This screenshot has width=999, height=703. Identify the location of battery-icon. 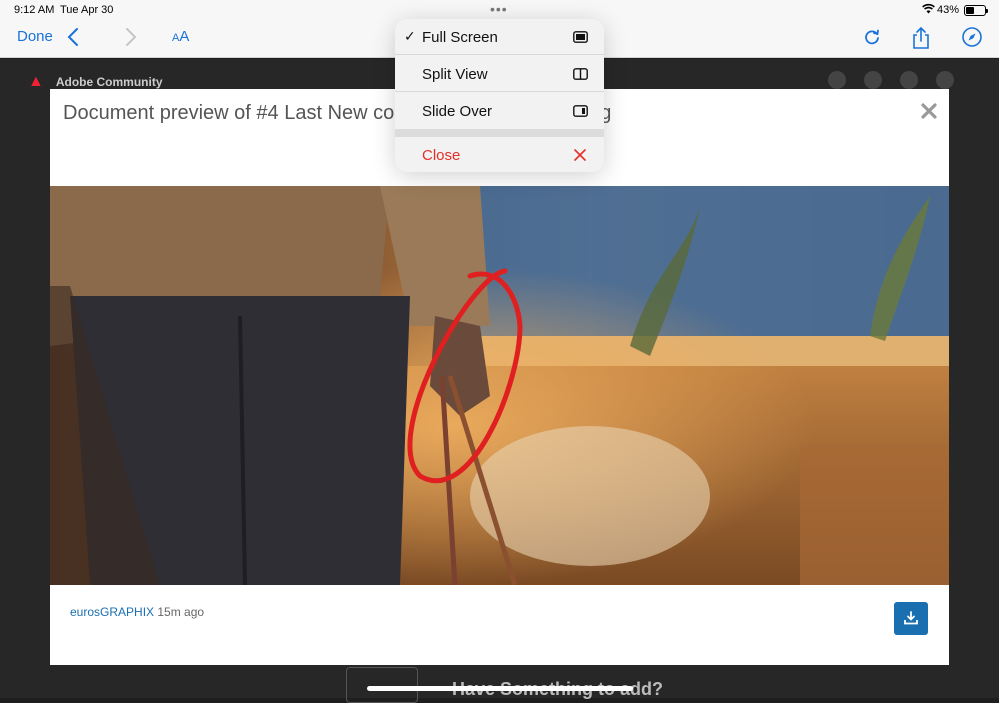
(976, 10).